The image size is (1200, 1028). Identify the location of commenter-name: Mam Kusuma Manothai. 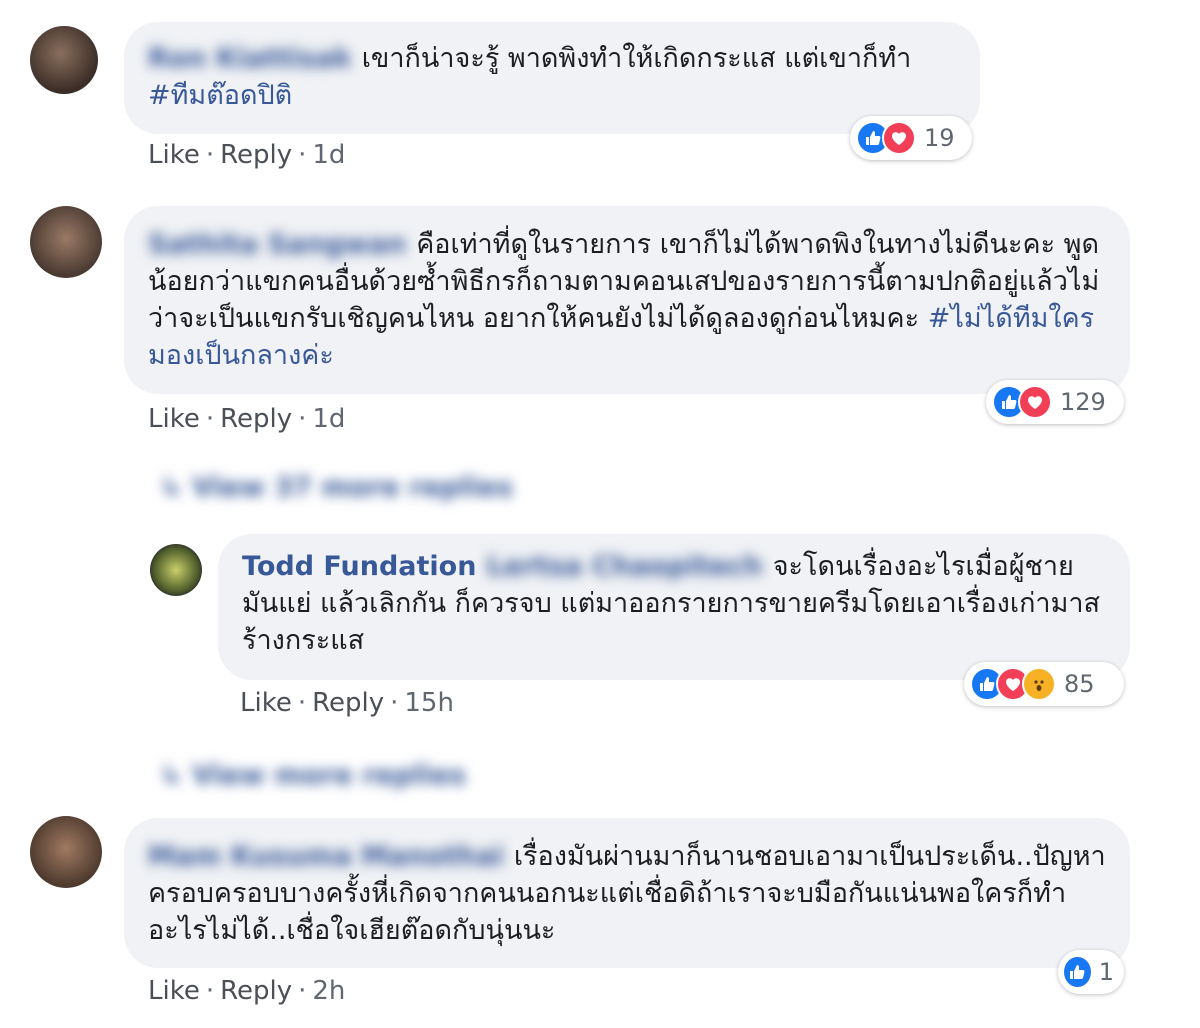
(326, 856).